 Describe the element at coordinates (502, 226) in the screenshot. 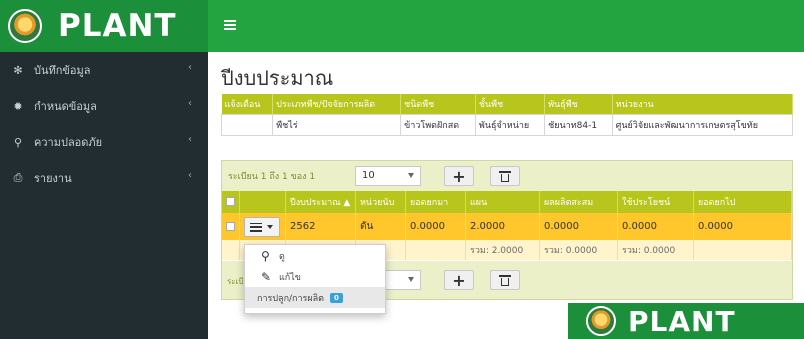

I see `cell-plan: 2.0000` at that location.